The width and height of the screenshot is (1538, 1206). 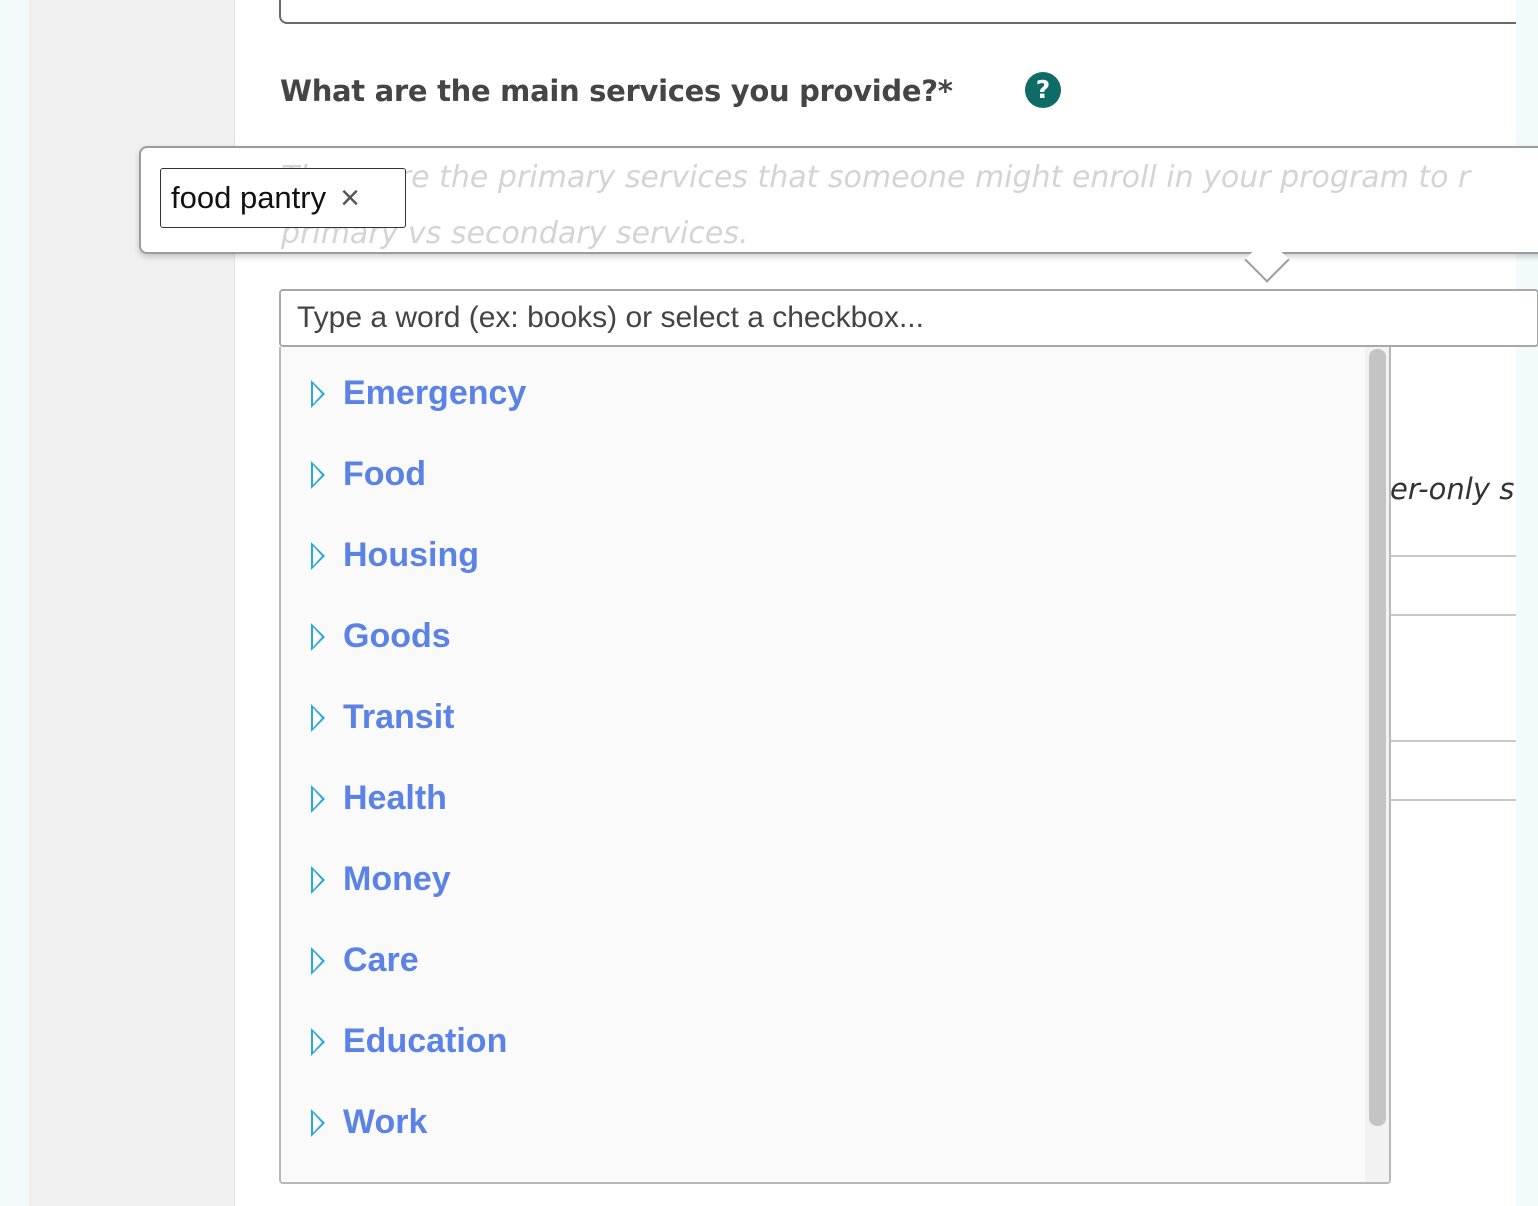 I want to click on category-label: Work, so click(x=385, y=1122).